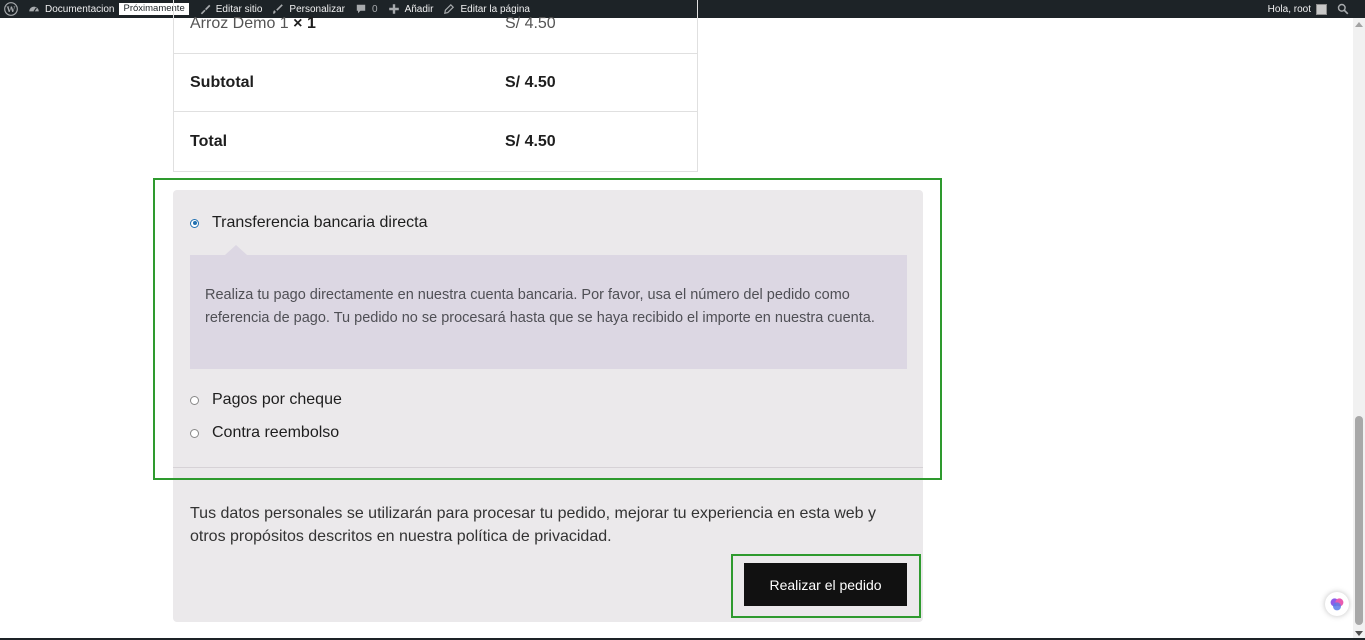 The height and width of the screenshot is (640, 1365). Describe the element at coordinates (1359, 24) in the screenshot. I see `scroll-up-icon` at that location.